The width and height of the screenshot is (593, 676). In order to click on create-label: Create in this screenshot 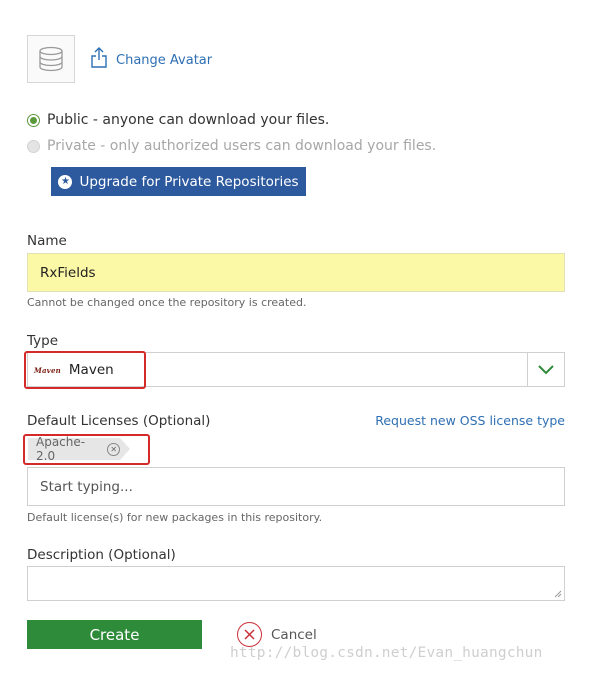, I will do `click(114, 634)`.